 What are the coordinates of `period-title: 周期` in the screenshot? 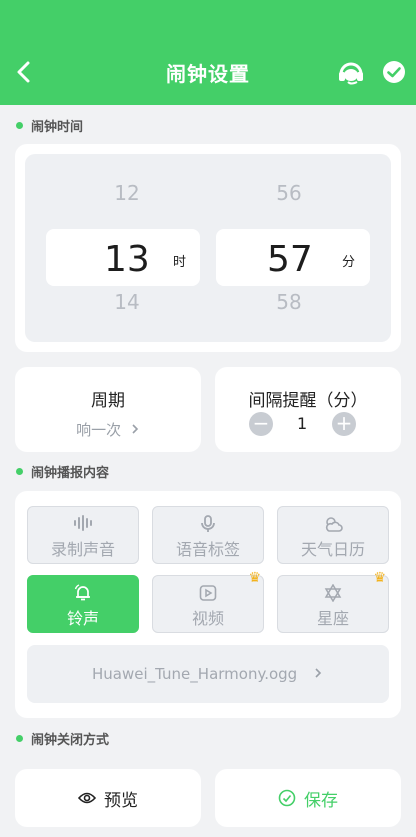 It's located at (108, 401).